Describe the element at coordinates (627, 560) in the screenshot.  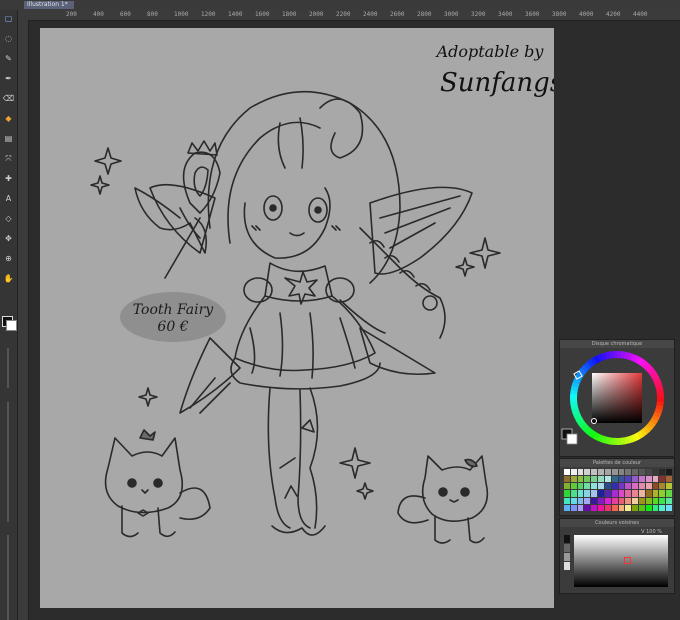
I see `neighbor-picker-handle` at that location.